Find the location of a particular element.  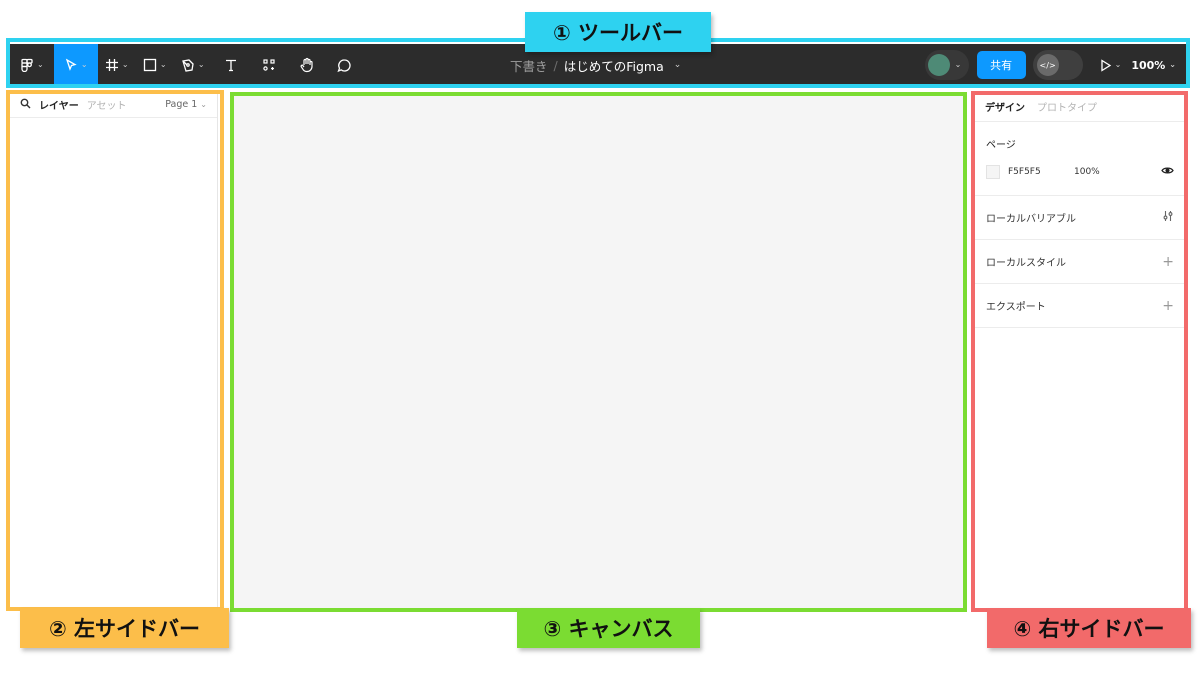

comment-tool-button is located at coordinates (345, 65).